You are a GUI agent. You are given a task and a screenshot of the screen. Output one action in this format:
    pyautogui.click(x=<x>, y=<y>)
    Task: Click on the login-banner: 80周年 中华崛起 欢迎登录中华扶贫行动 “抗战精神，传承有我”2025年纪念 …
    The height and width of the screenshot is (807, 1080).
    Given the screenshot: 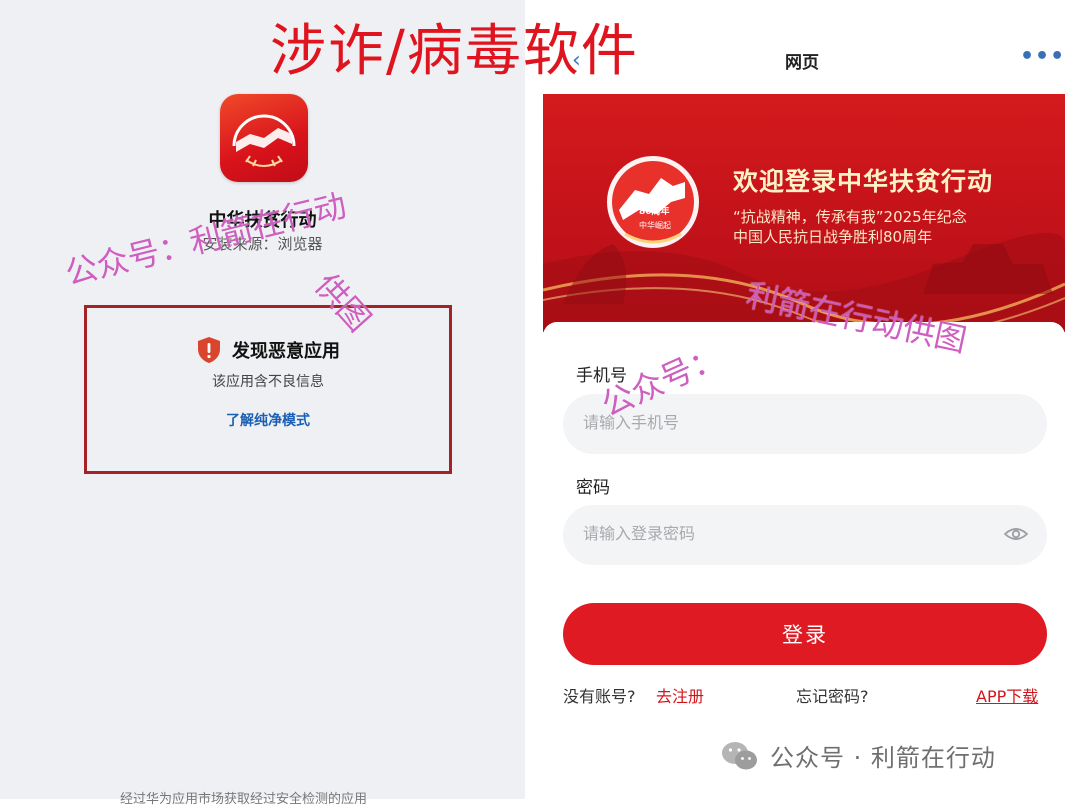 What is the action you would take?
    pyautogui.click(x=804, y=213)
    